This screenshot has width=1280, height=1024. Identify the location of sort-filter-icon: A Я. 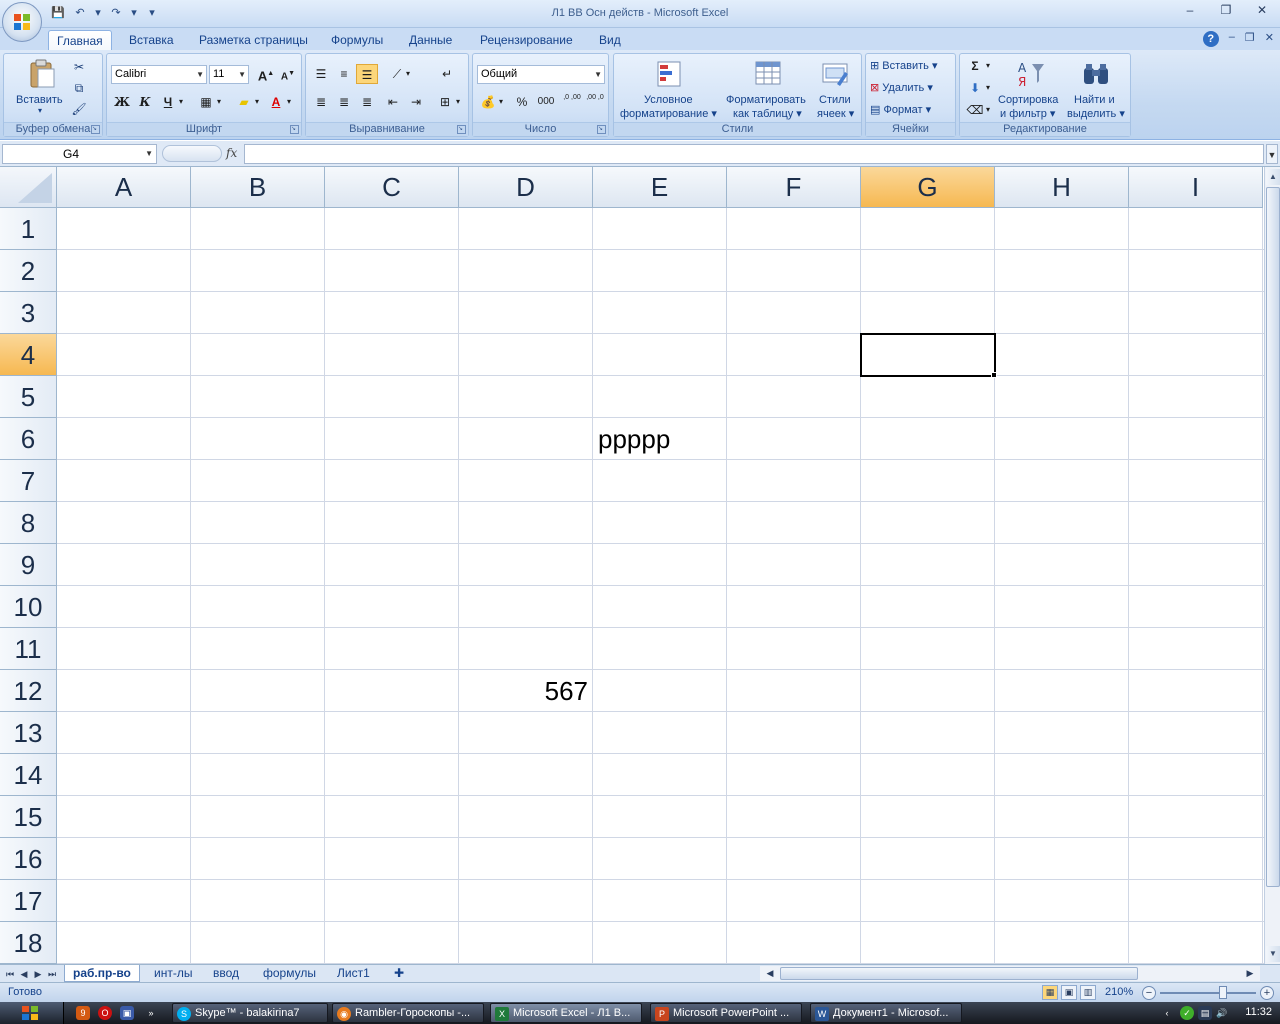
(1030, 74).